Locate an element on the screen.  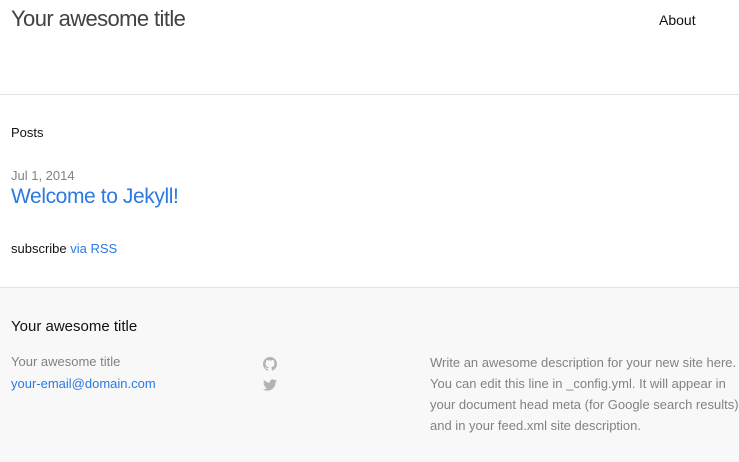
subscribe-line: subscribe via RSS is located at coordinates (64, 248).